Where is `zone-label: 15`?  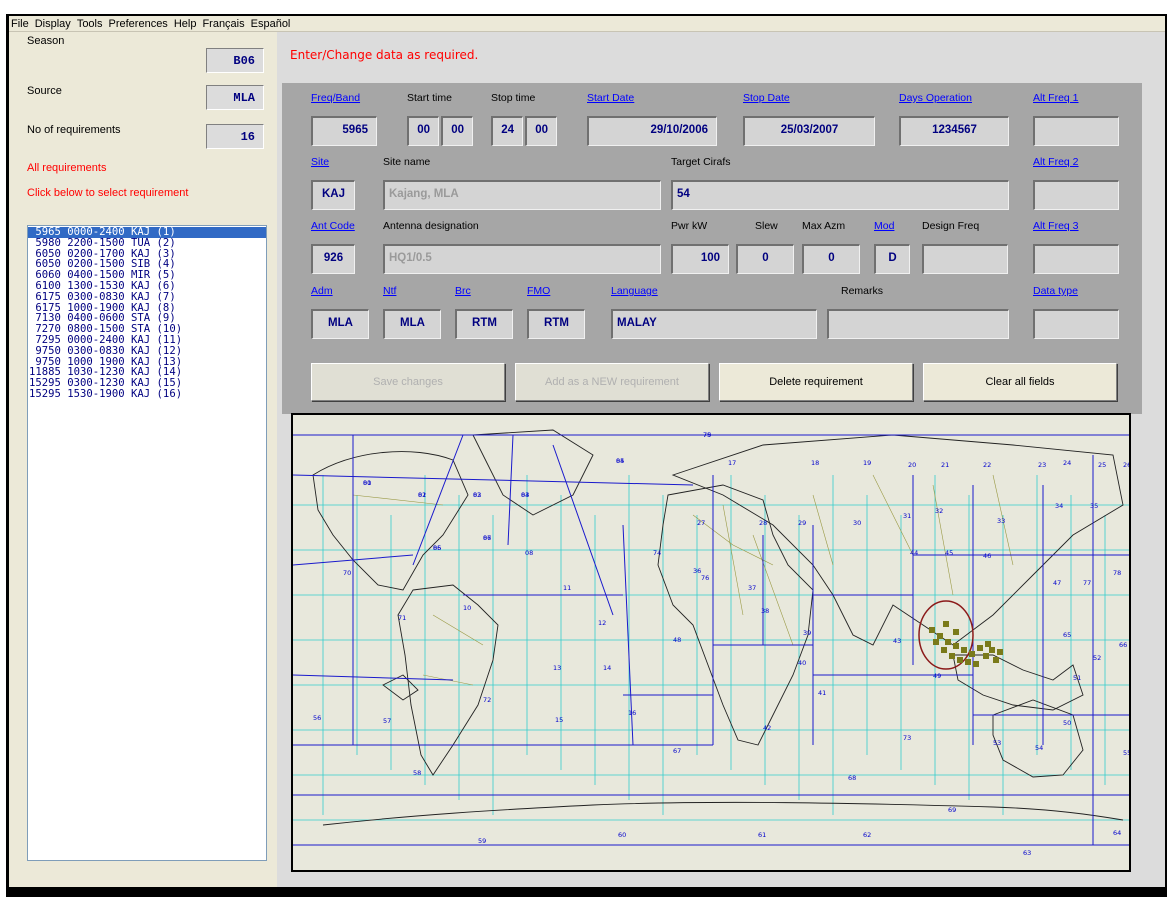 zone-label: 15 is located at coordinates (559, 720).